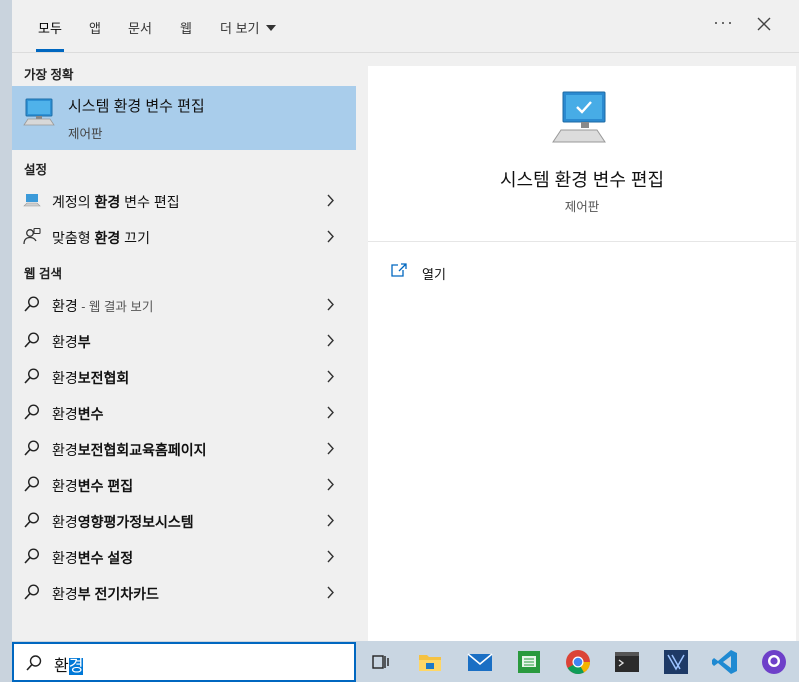  What do you see at coordinates (184, 236) in the screenshot?
I see `settings-item-tailored-experience: 맞춤형 환경 끄기` at bounding box center [184, 236].